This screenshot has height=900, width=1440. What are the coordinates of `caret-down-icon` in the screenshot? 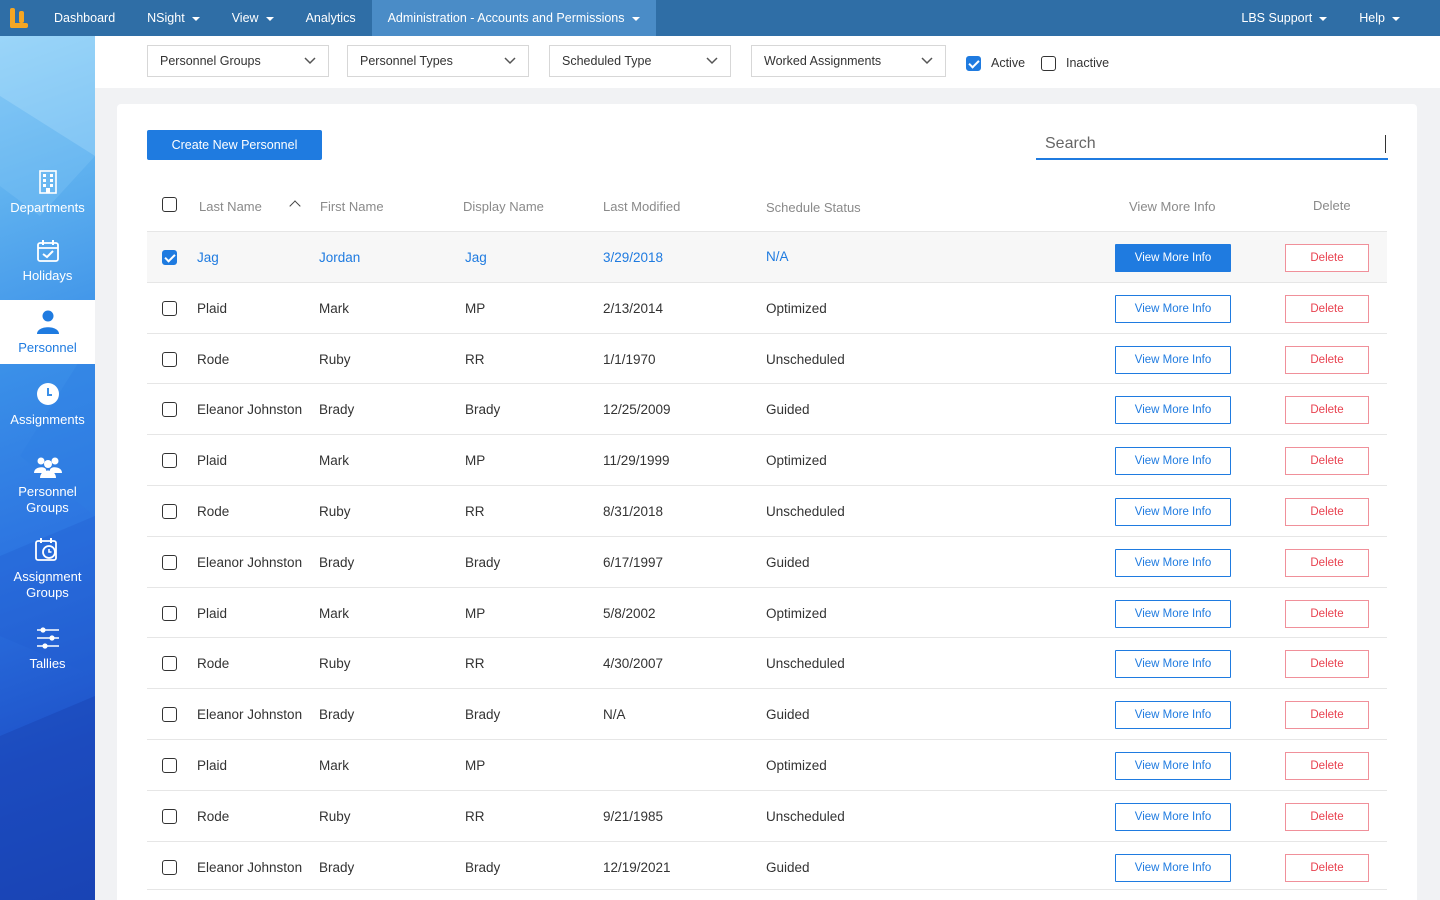 It's located at (195, 19).